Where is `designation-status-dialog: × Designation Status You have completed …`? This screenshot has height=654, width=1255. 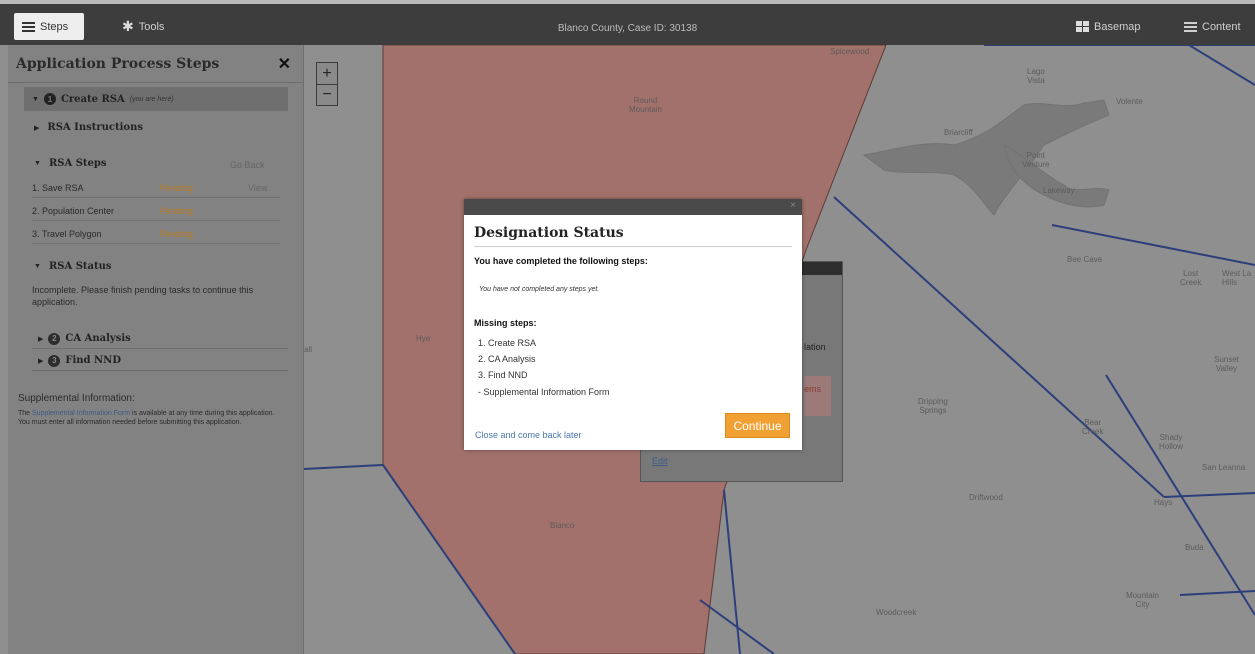
designation-status-dialog: × Designation Status You have completed … is located at coordinates (633, 324).